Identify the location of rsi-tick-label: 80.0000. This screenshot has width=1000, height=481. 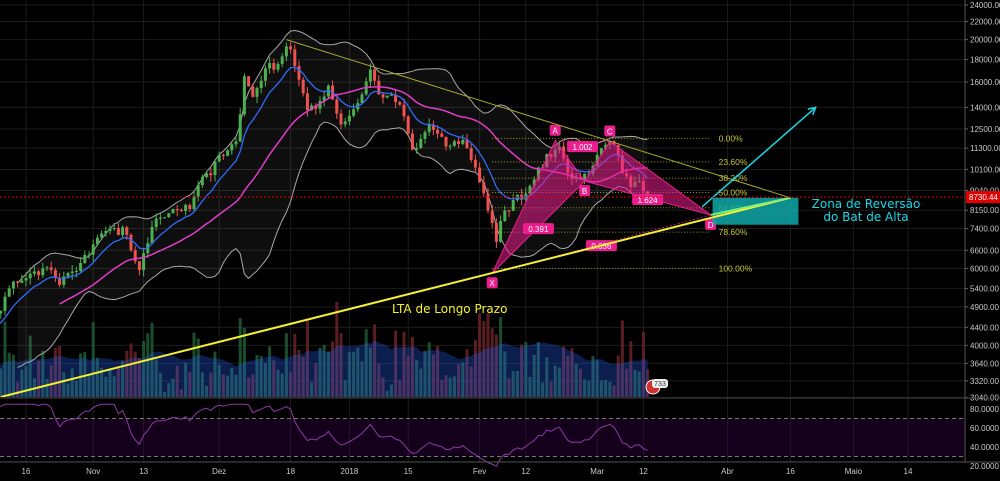
(984, 409).